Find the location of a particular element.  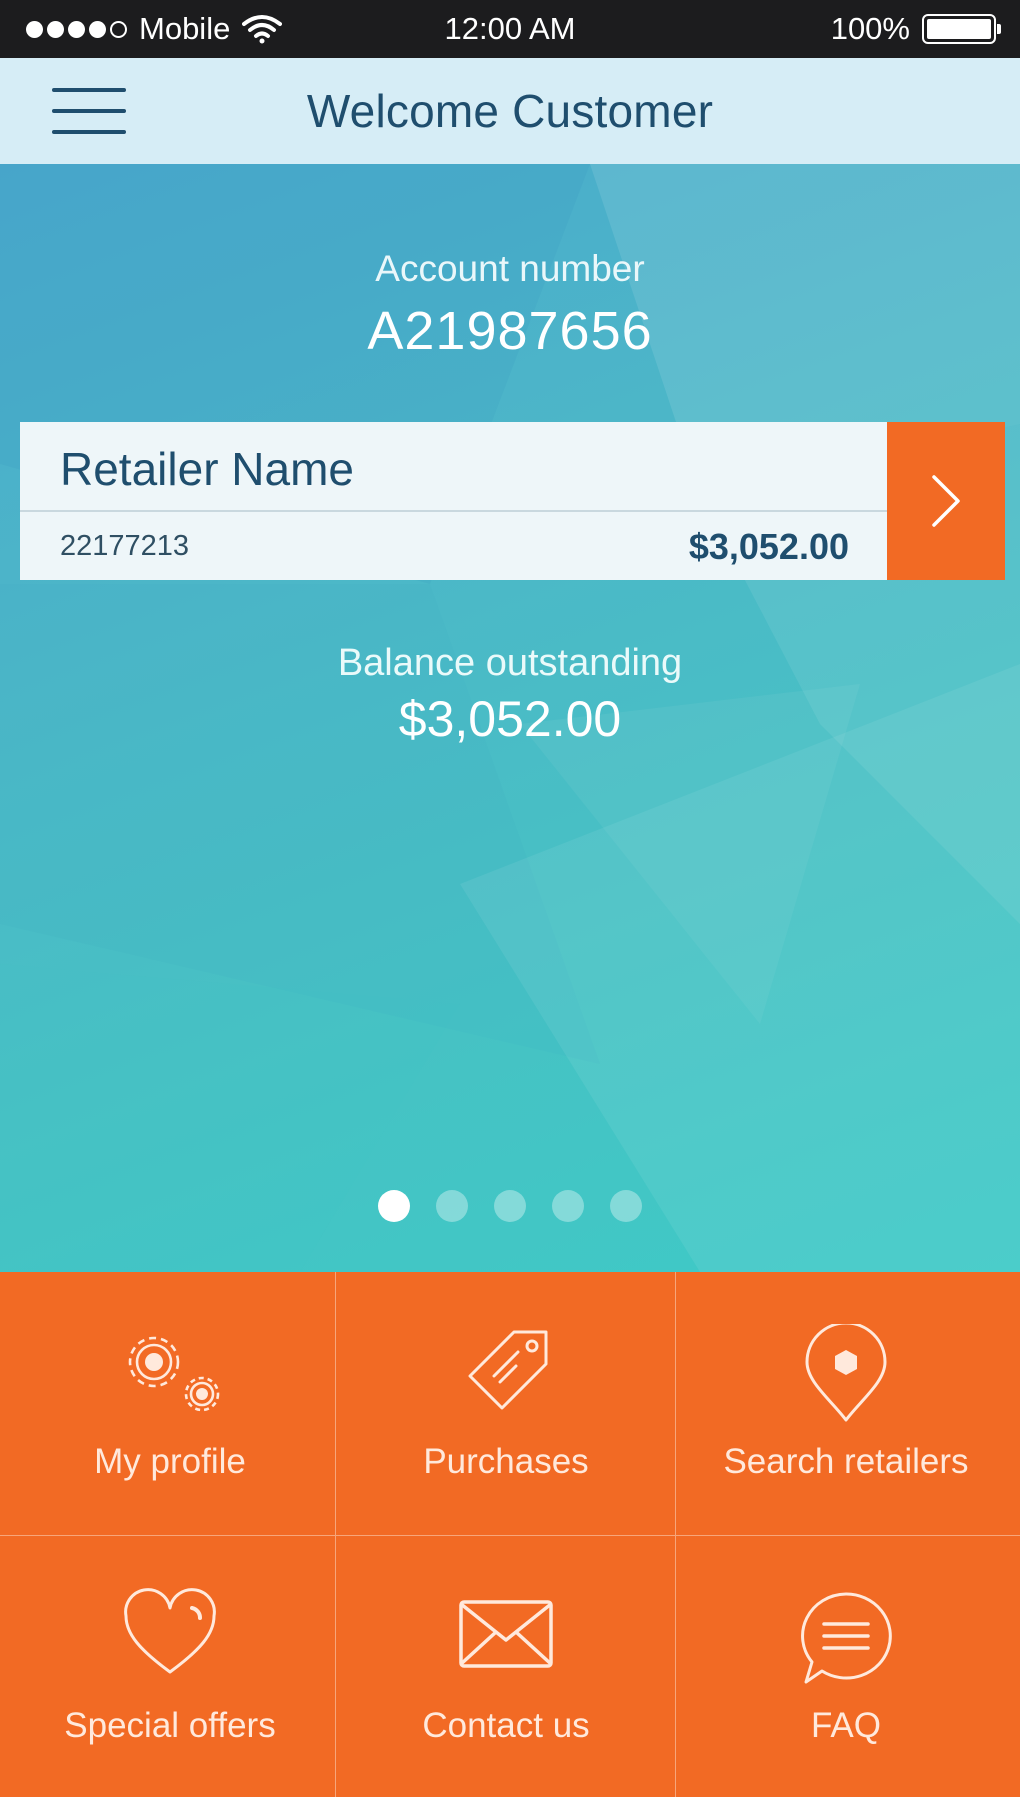

wifi-icon is located at coordinates (262, 29).